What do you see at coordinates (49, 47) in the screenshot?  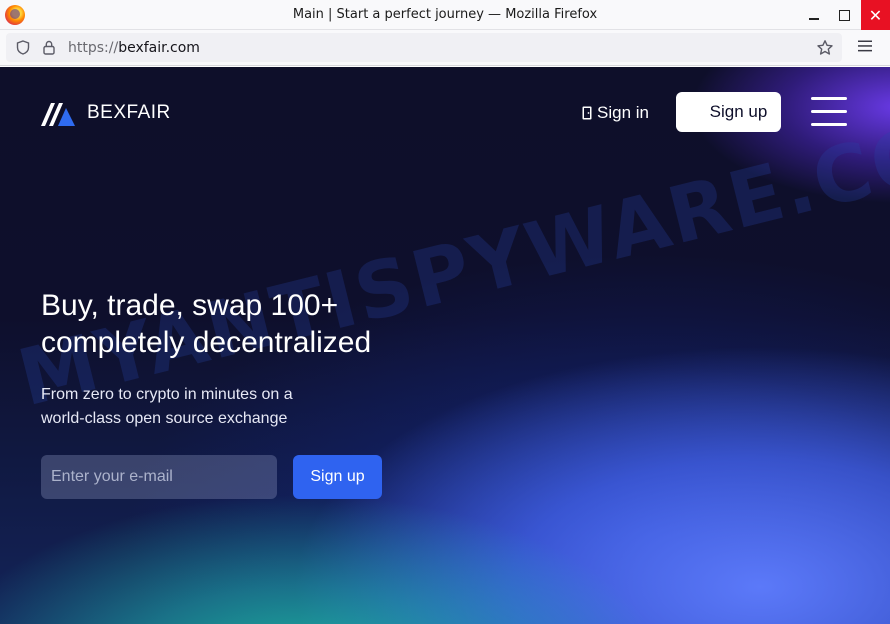 I see `lock-icon` at bounding box center [49, 47].